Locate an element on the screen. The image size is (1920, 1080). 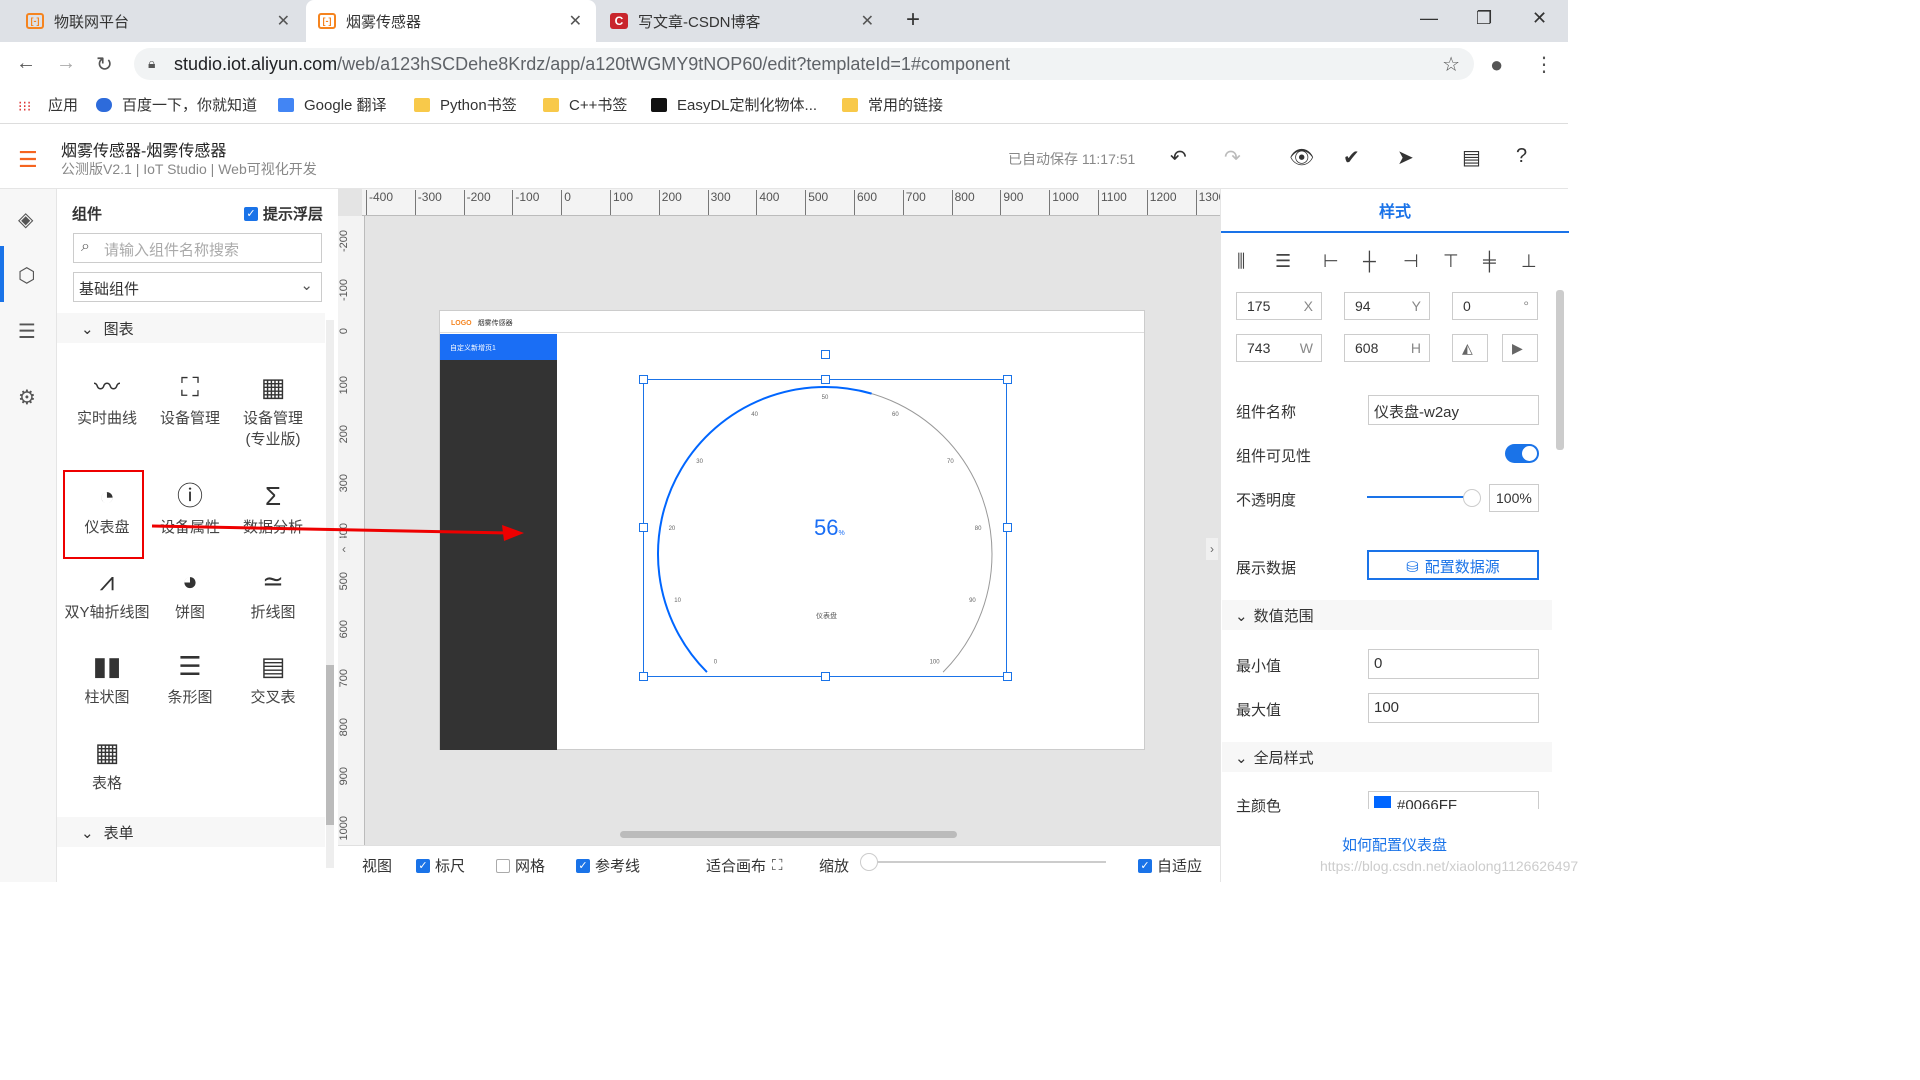
settings-icon: ⚙ is located at coordinates (27, 397).